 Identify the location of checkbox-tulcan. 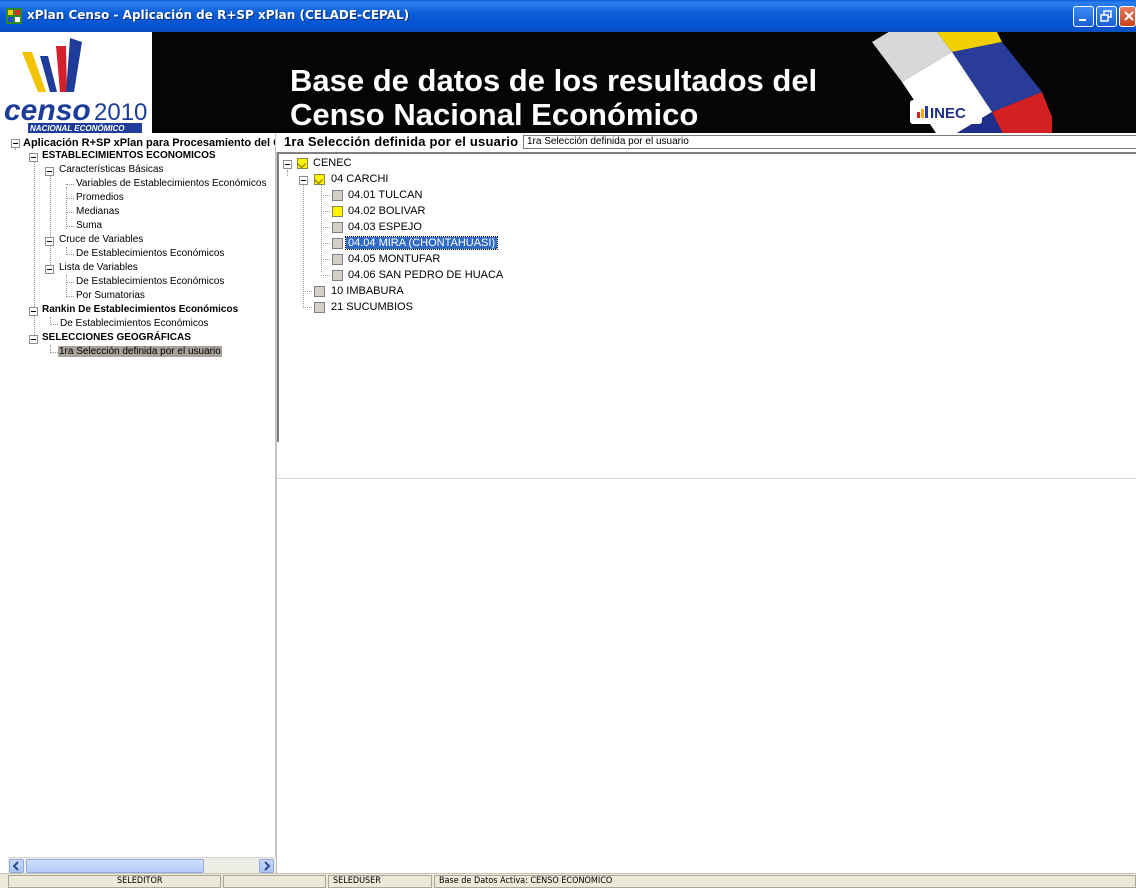
(337, 195).